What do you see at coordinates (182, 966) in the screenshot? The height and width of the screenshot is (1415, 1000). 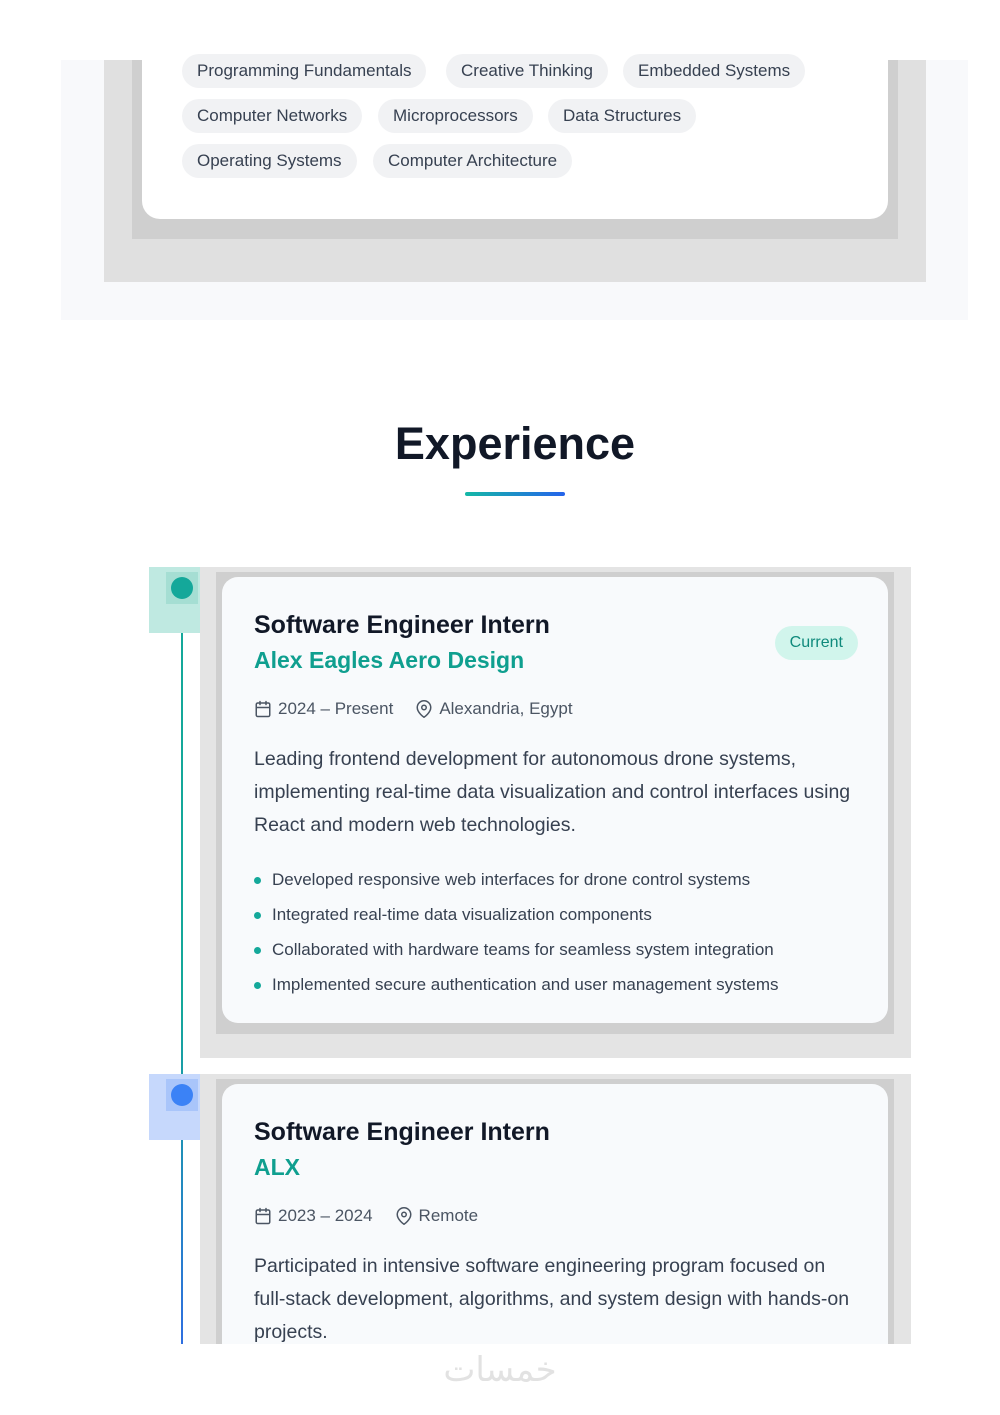 I see `timeline-line` at bounding box center [182, 966].